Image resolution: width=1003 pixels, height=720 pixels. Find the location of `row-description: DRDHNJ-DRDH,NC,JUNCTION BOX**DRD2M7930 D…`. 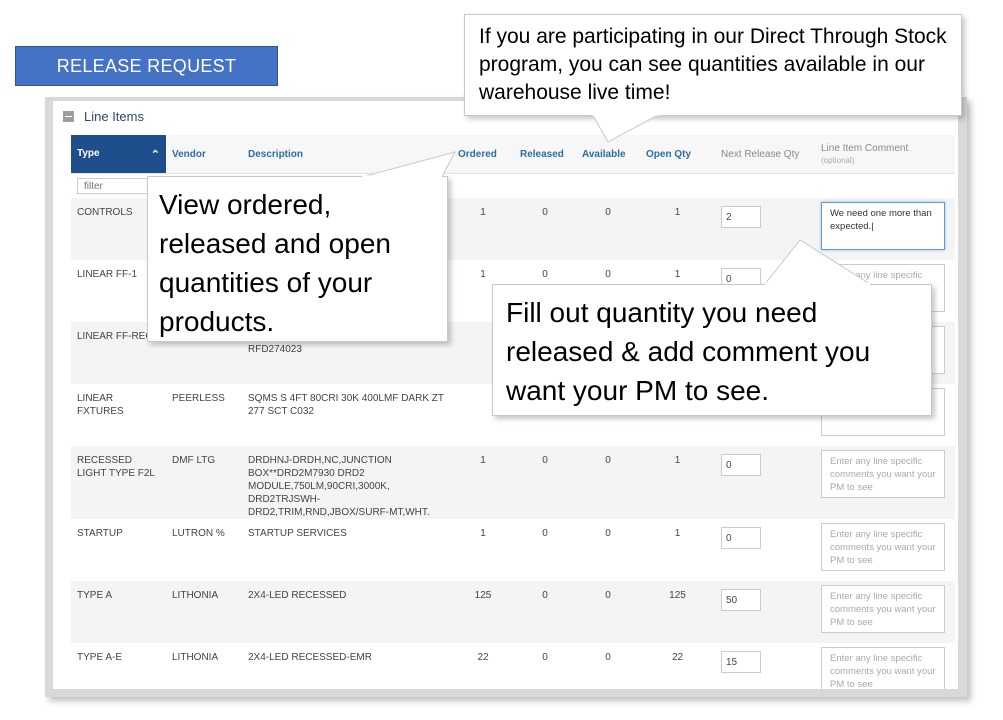

row-description: DRDHNJ-DRDH,NC,JUNCTION BOX**DRD2M7930 D… is located at coordinates (339, 486).